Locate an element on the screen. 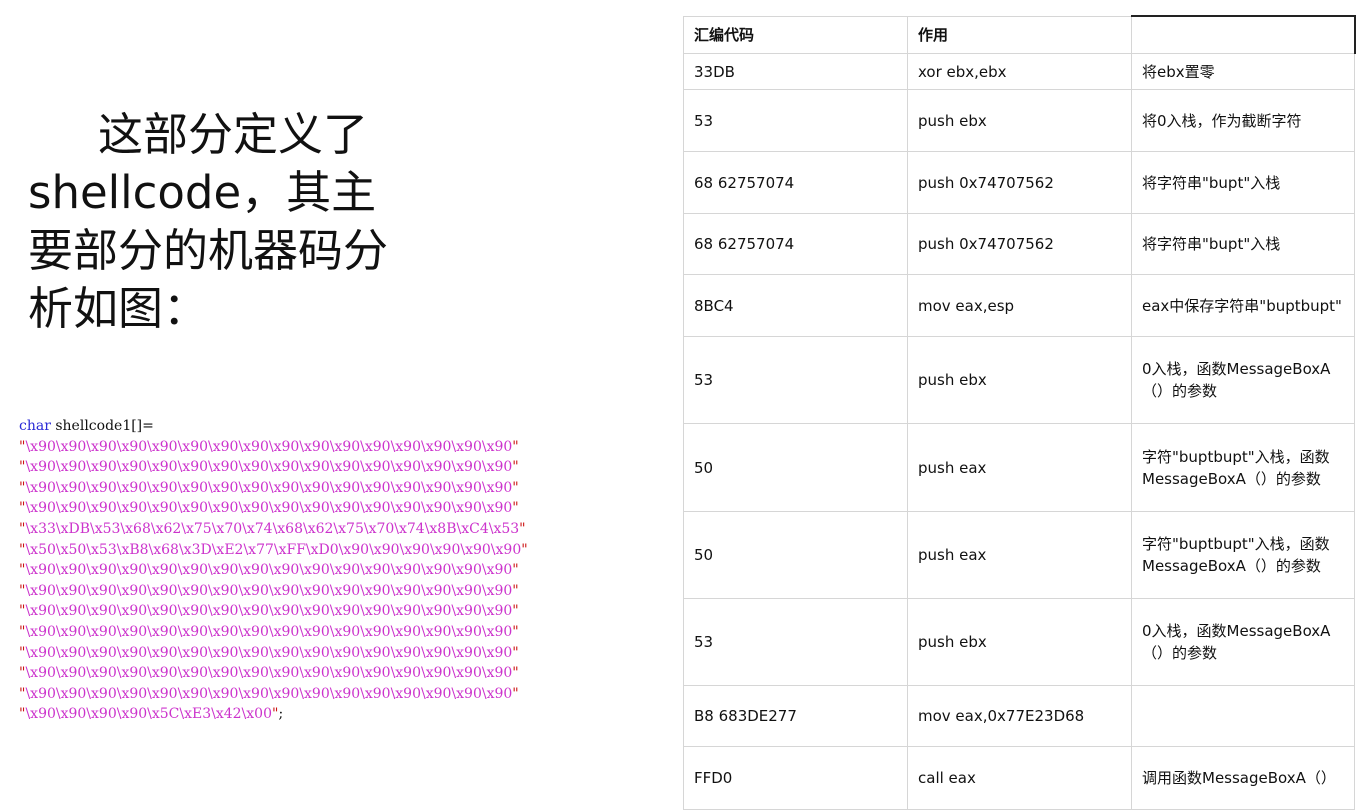  cell-asm-instruction: mov eax,0x77E23D68 is located at coordinates (1019, 716).